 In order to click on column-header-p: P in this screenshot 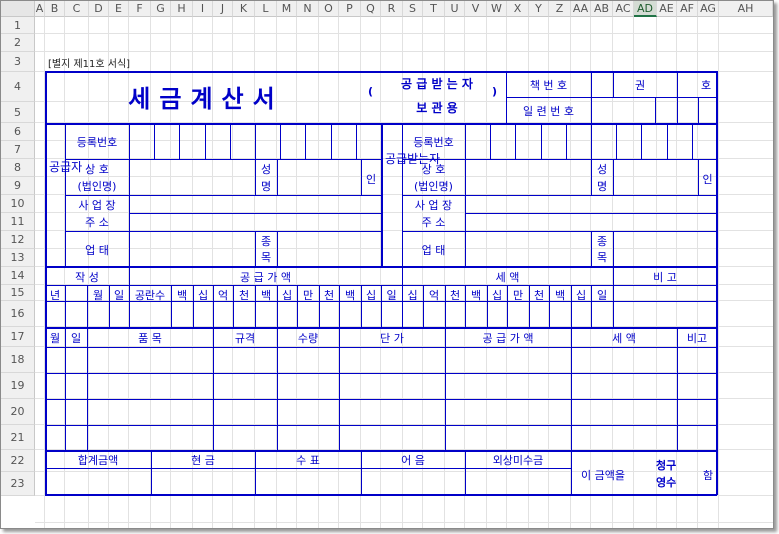, I will do `click(350, 9)`.